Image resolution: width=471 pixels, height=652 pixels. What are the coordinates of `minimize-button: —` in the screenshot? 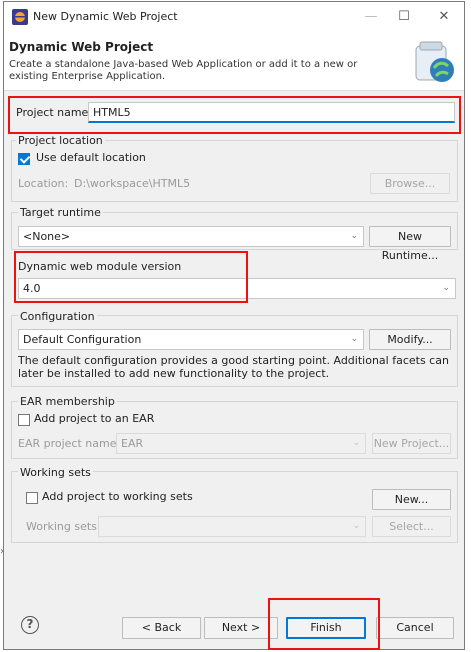 It's located at (371, 17).